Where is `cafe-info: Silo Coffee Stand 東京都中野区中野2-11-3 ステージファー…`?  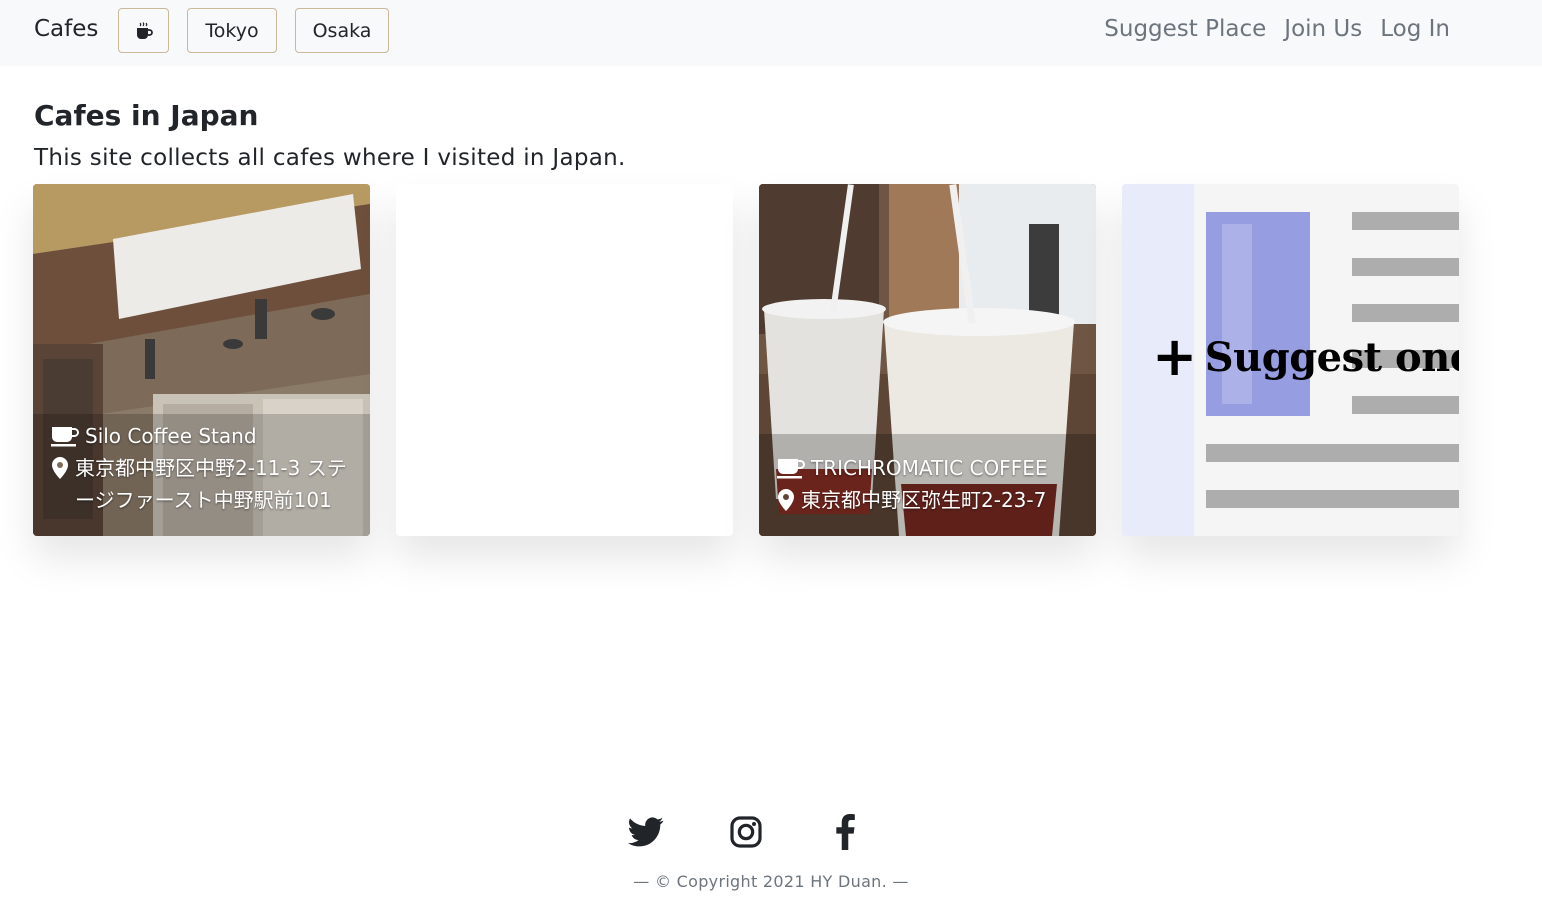
cafe-info: Silo Coffee Stand 東京都中野区中野2-11-3 ステージファー… is located at coordinates (203, 468).